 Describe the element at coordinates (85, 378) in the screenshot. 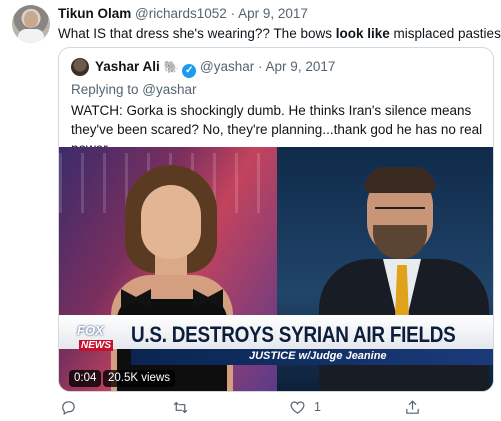

I see `video-duration: 0:04` at that location.